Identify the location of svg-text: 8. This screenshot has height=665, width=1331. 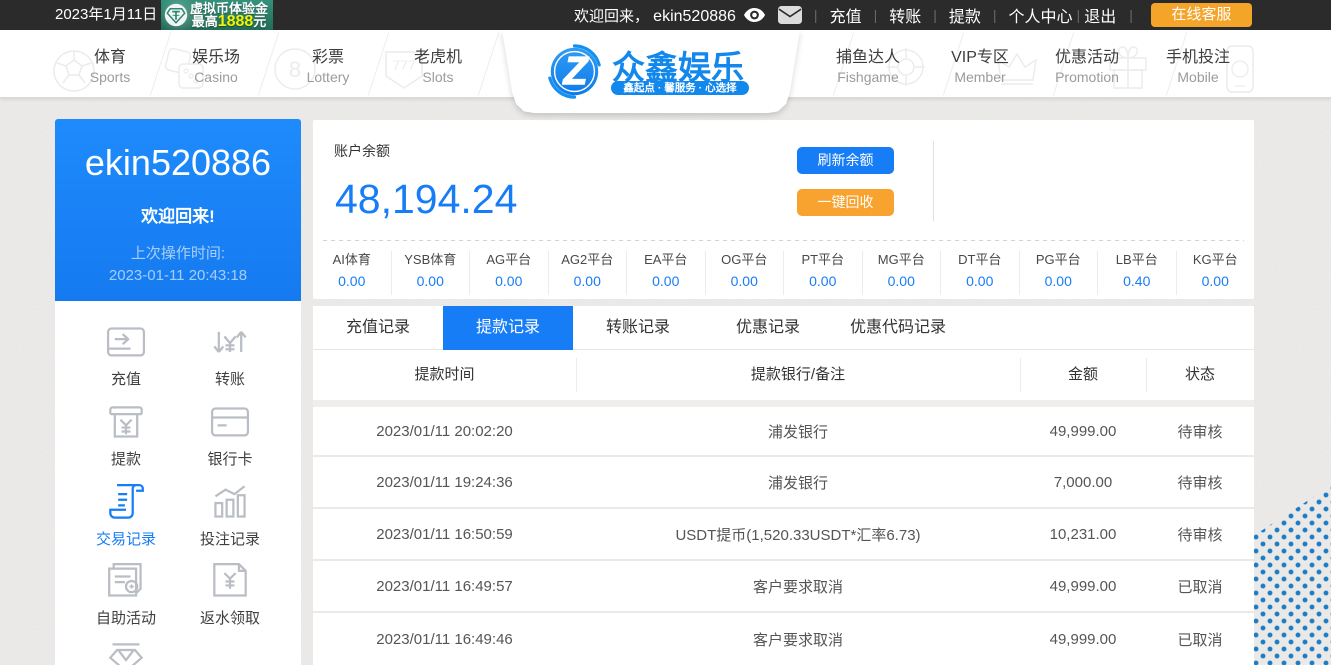
(295, 69).